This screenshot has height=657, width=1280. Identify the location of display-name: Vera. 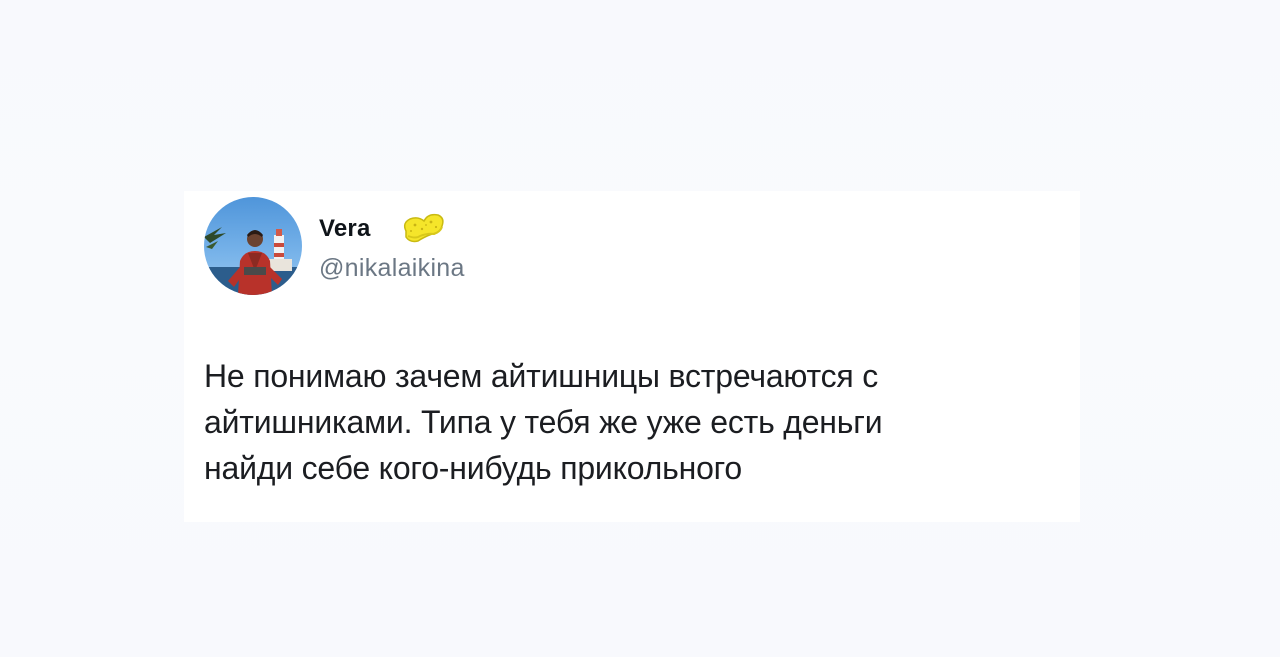
(345, 229).